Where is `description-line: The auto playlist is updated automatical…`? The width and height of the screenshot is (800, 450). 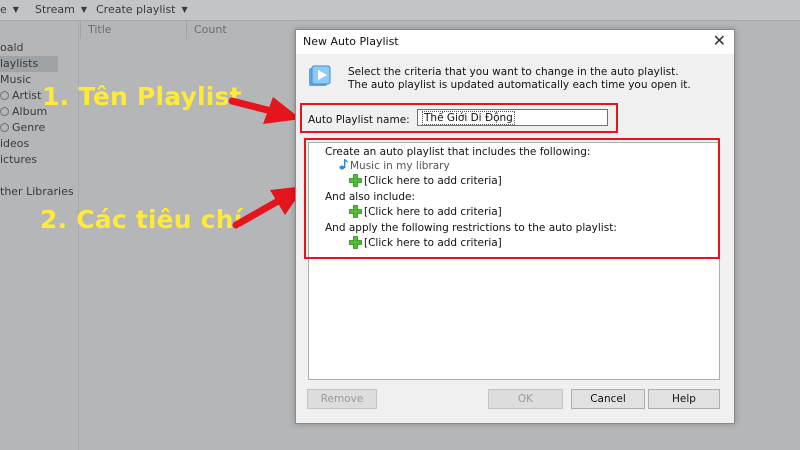 description-line: The auto playlist is updated automatical… is located at coordinates (519, 85).